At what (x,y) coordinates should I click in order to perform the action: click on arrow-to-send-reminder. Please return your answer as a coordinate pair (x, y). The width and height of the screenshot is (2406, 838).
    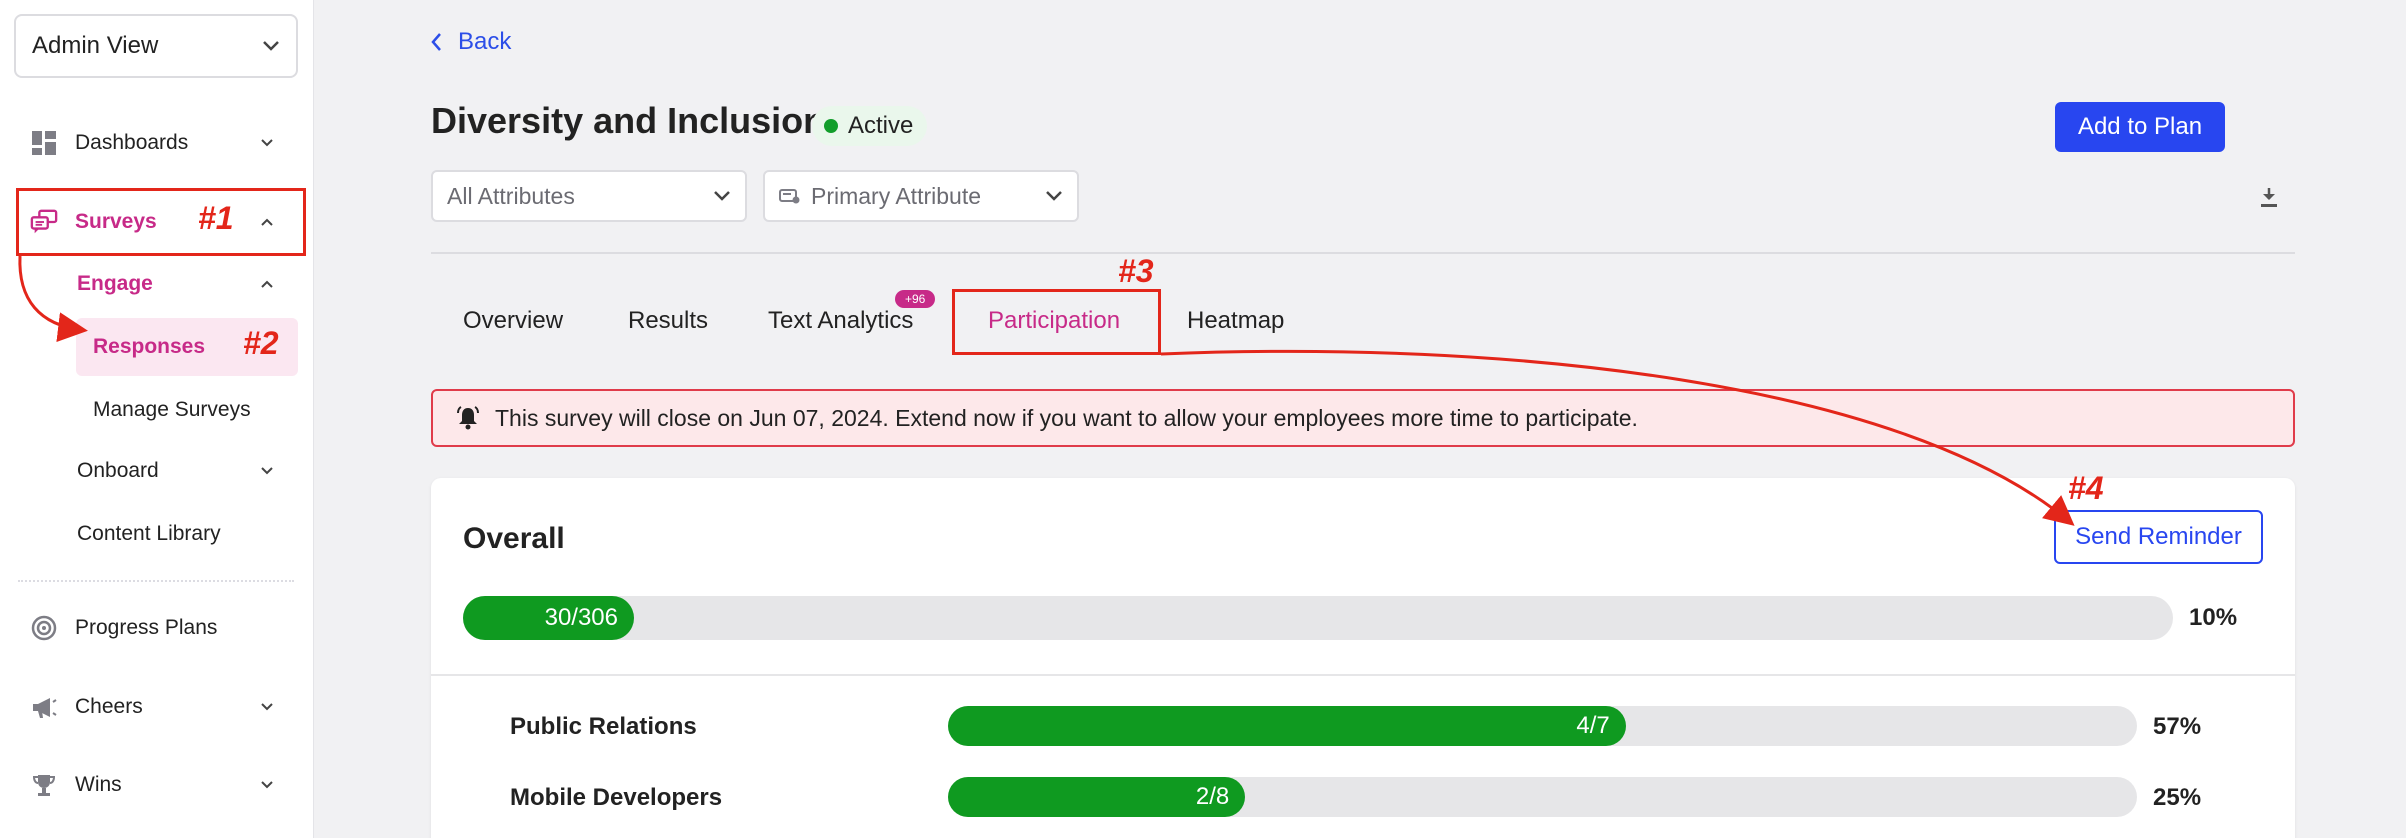
    Looking at the image, I should click on (1617, 437).